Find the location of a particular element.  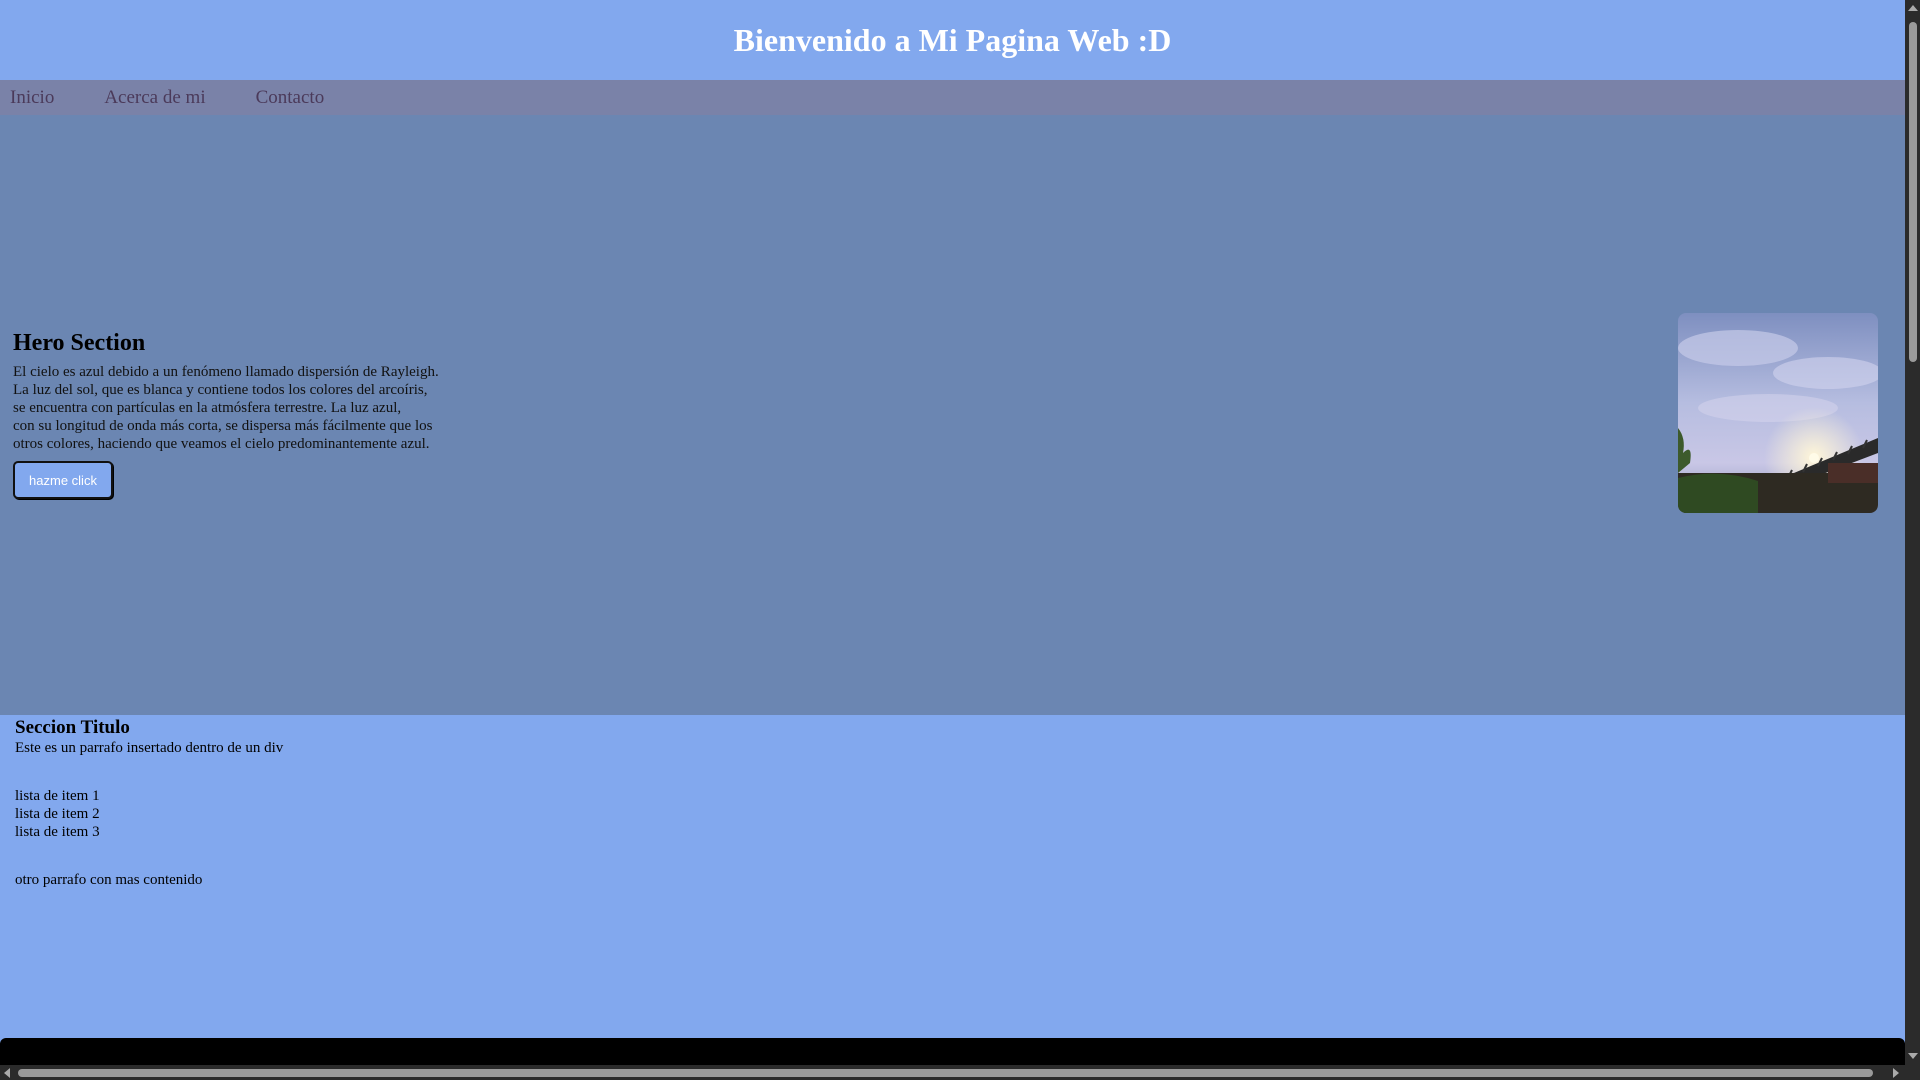

site-header: Bienvenido a Mi Pagina Web :D is located at coordinates (952, 40).